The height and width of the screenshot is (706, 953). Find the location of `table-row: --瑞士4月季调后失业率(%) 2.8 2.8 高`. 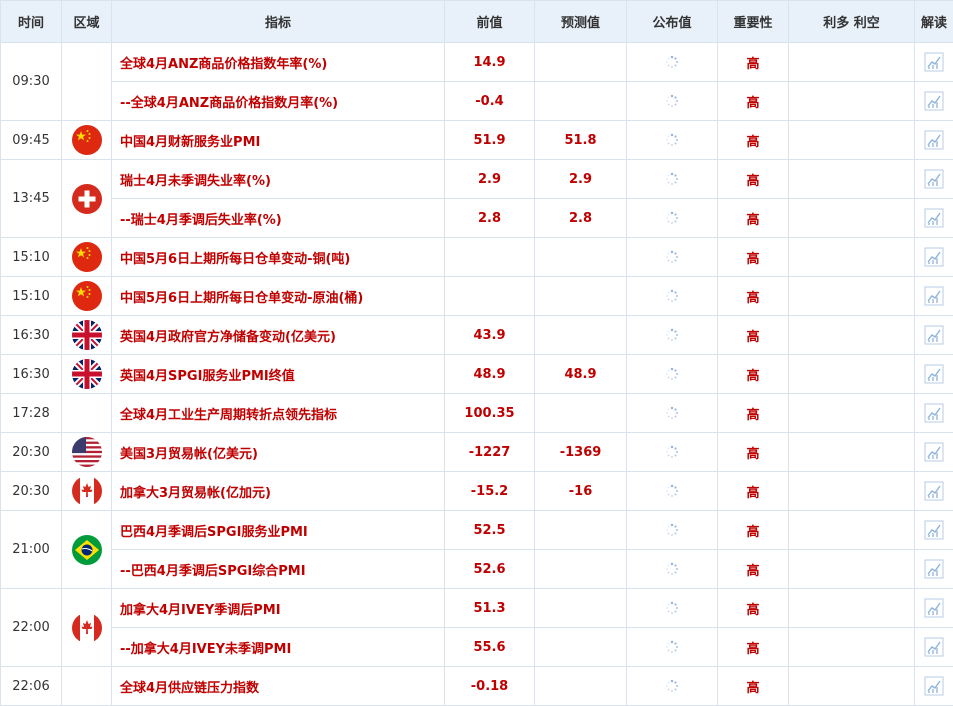

table-row: --瑞士4月季调后失业率(%) 2.8 2.8 高 is located at coordinates (477, 218).